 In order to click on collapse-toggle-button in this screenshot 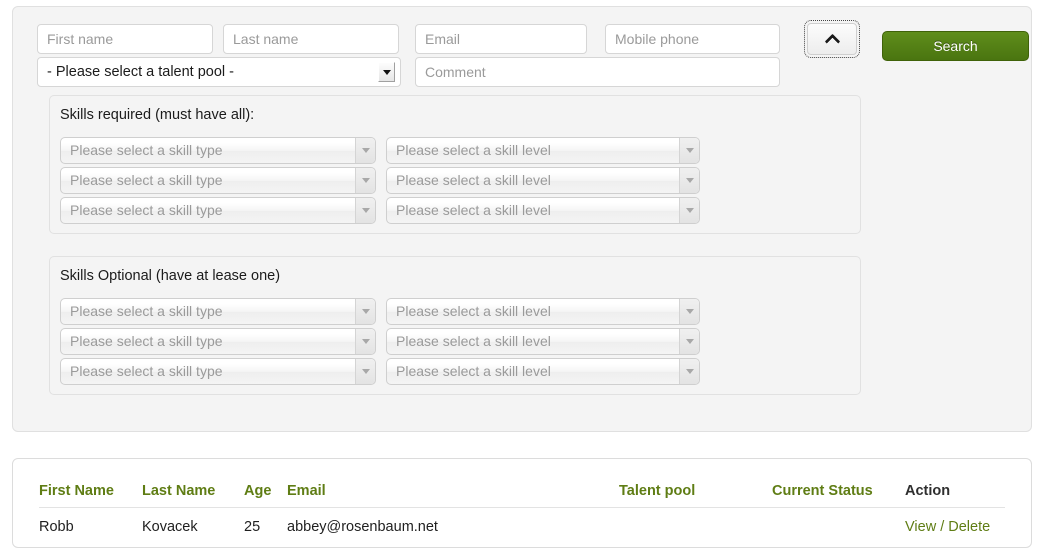, I will do `click(832, 39)`.